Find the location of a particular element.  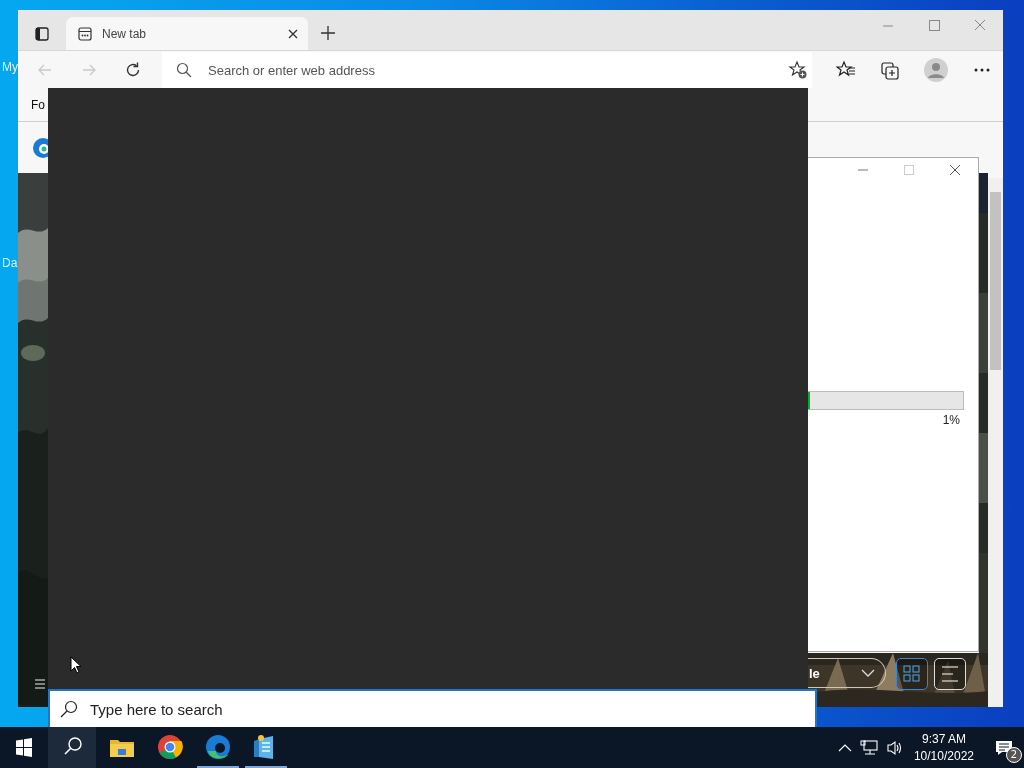

collections-icon is located at coordinates (890, 70).